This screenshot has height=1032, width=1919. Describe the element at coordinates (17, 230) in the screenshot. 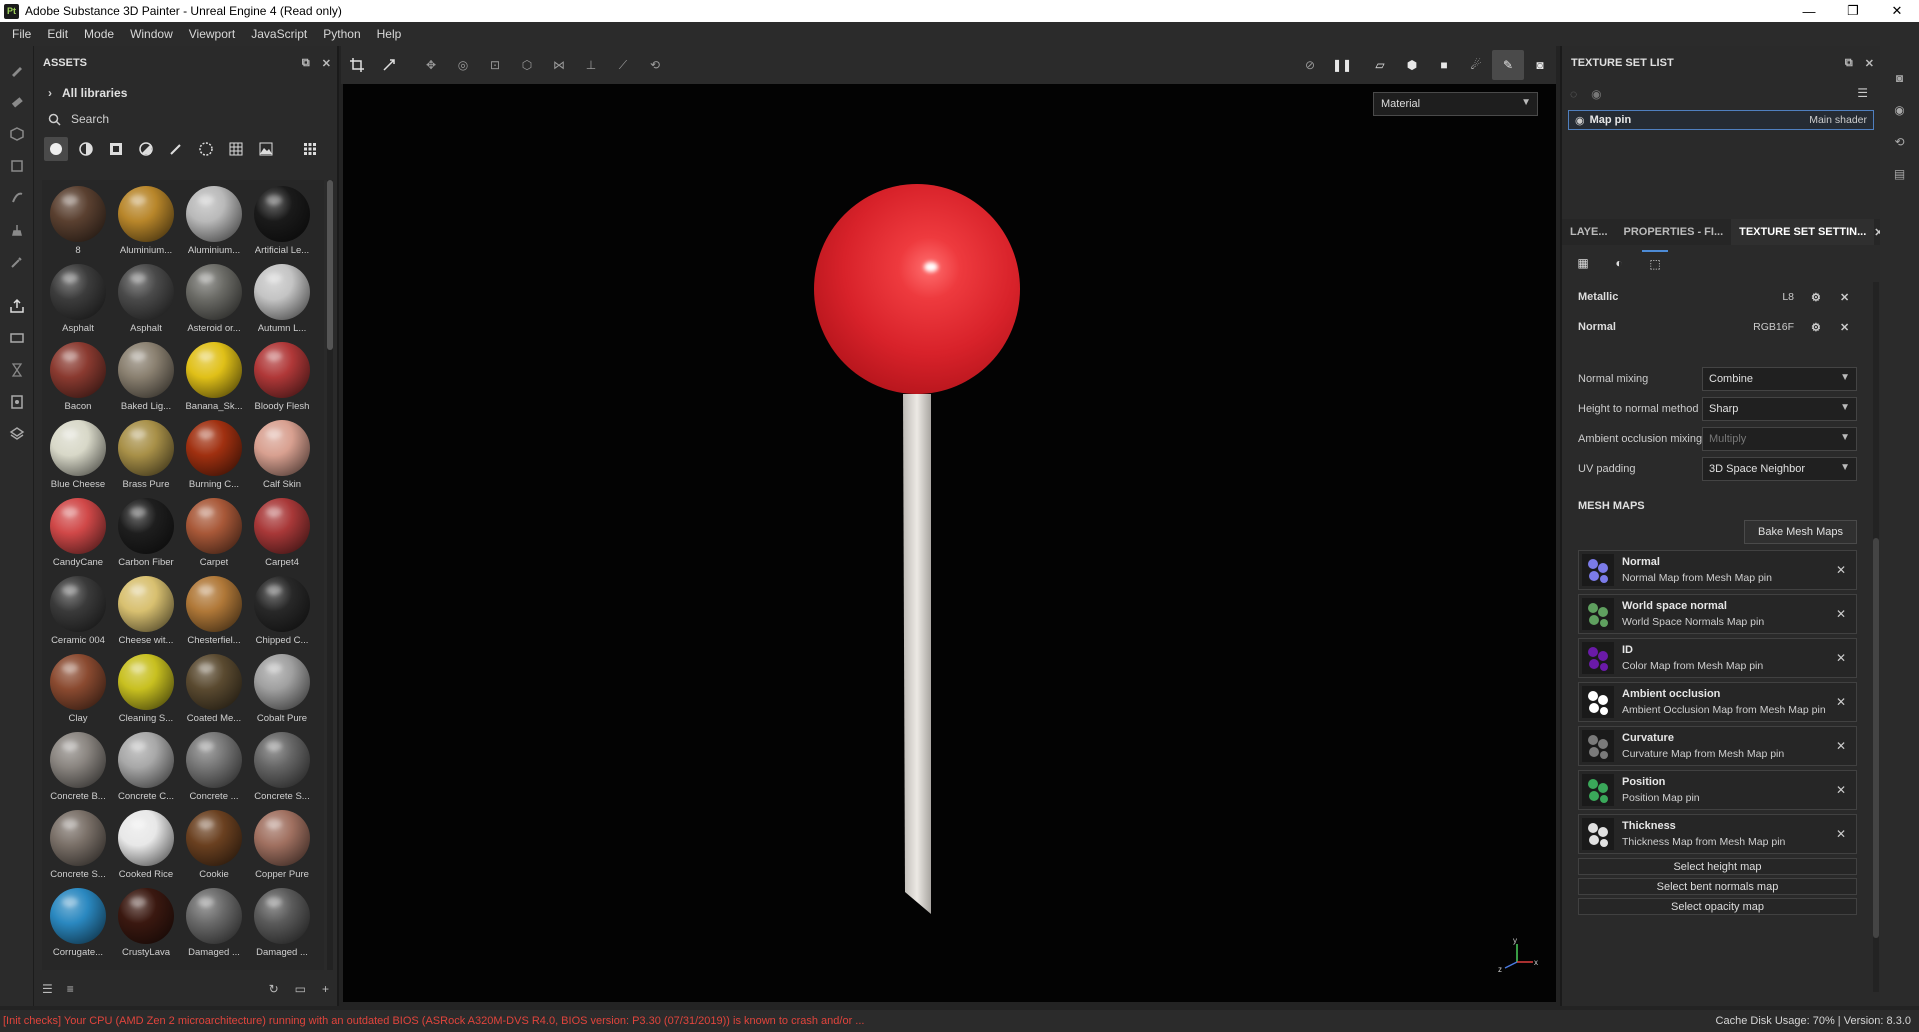

I see `clone-tool-icon` at that location.